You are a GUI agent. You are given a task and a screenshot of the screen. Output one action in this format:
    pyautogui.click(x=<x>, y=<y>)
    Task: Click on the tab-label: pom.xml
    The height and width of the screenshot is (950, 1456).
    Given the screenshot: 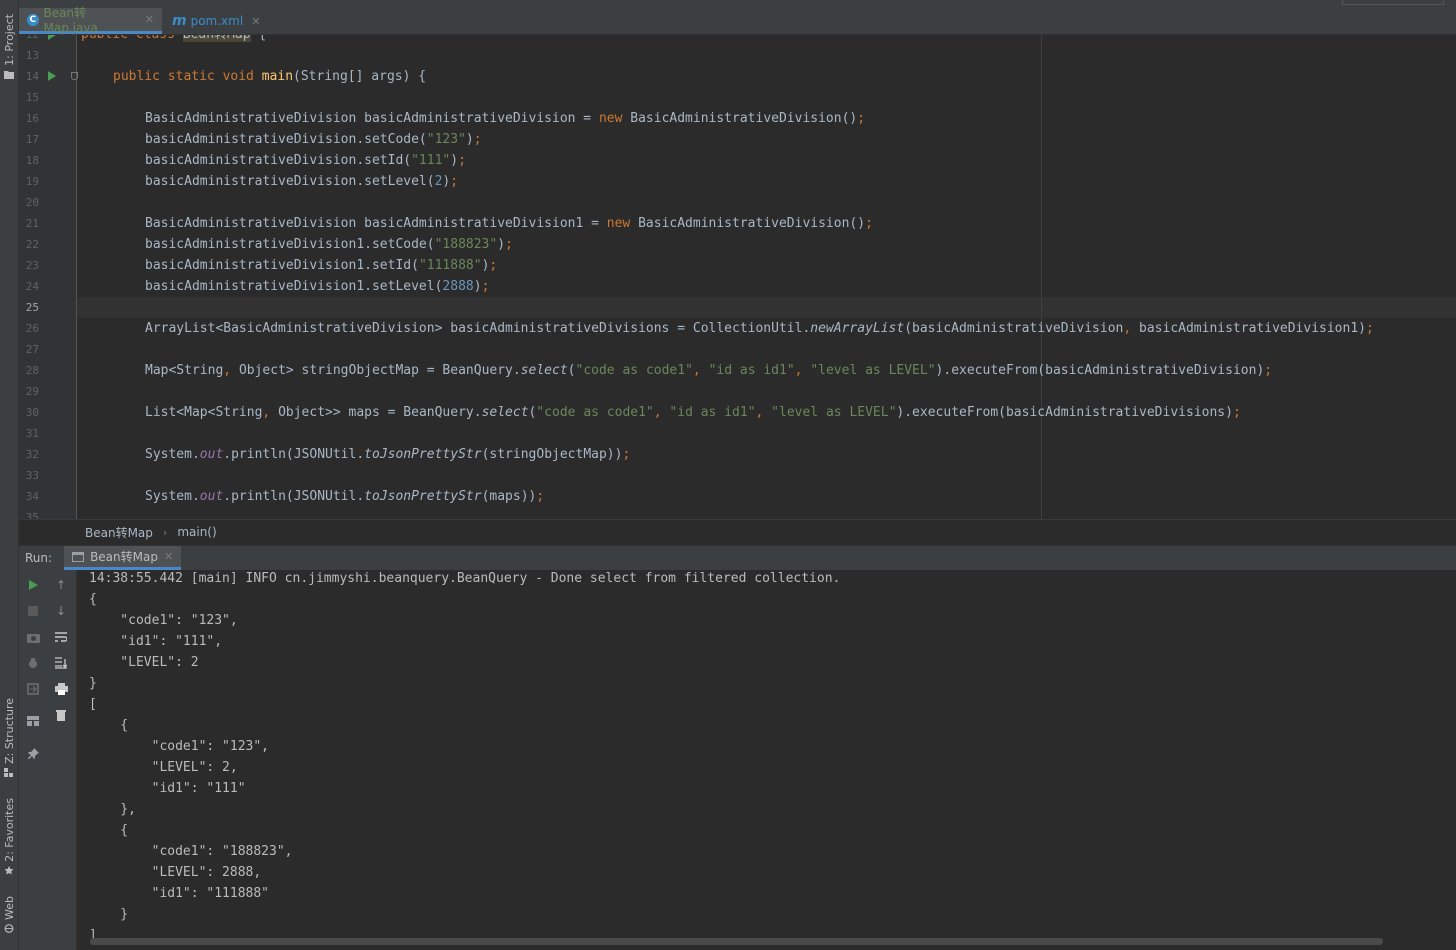 What is the action you would take?
    pyautogui.click(x=217, y=21)
    